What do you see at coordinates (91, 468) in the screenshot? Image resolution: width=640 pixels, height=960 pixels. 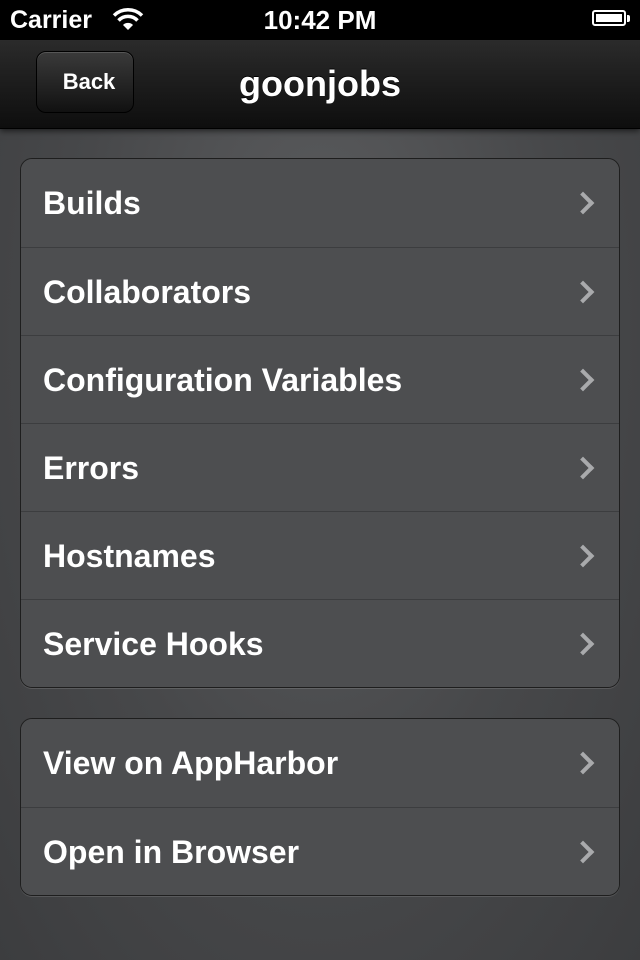 I see `list-item-label: Errors` at bounding box center [91, 468].